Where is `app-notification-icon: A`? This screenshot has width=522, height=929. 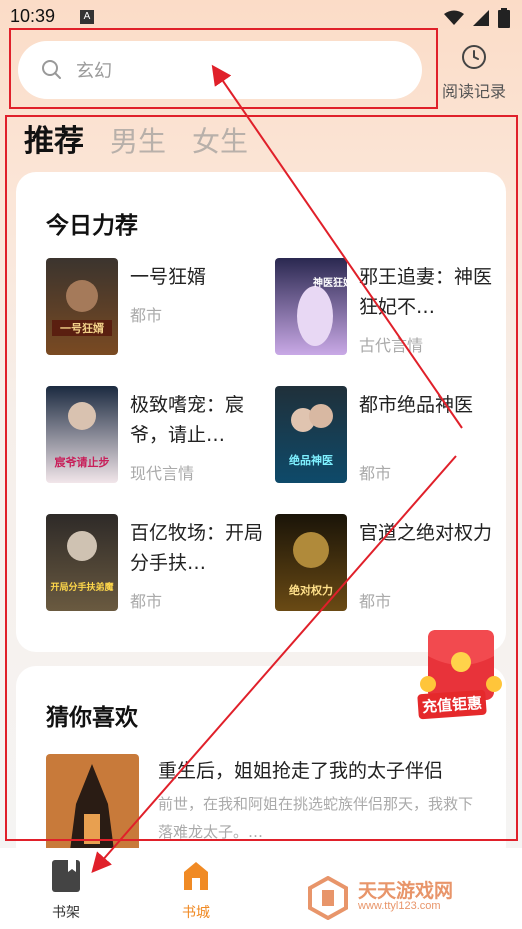 app-notification-icon: A is located at coordinates (87, 17).